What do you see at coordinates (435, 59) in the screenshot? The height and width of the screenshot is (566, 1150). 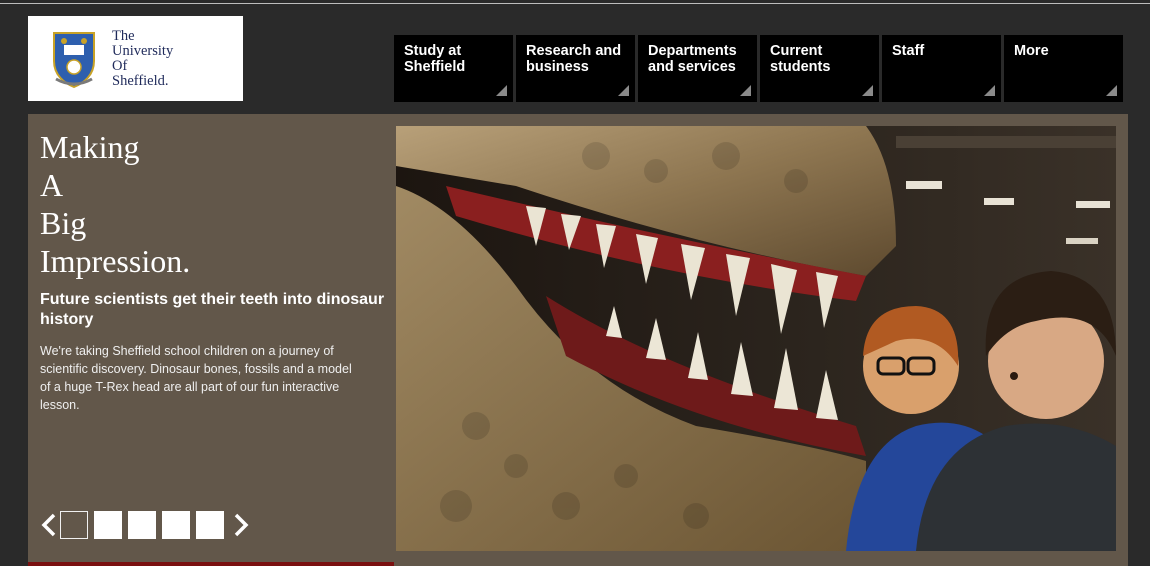 I see `nav-item-label: Study at Sheffield` at bounding box center [435, 59].